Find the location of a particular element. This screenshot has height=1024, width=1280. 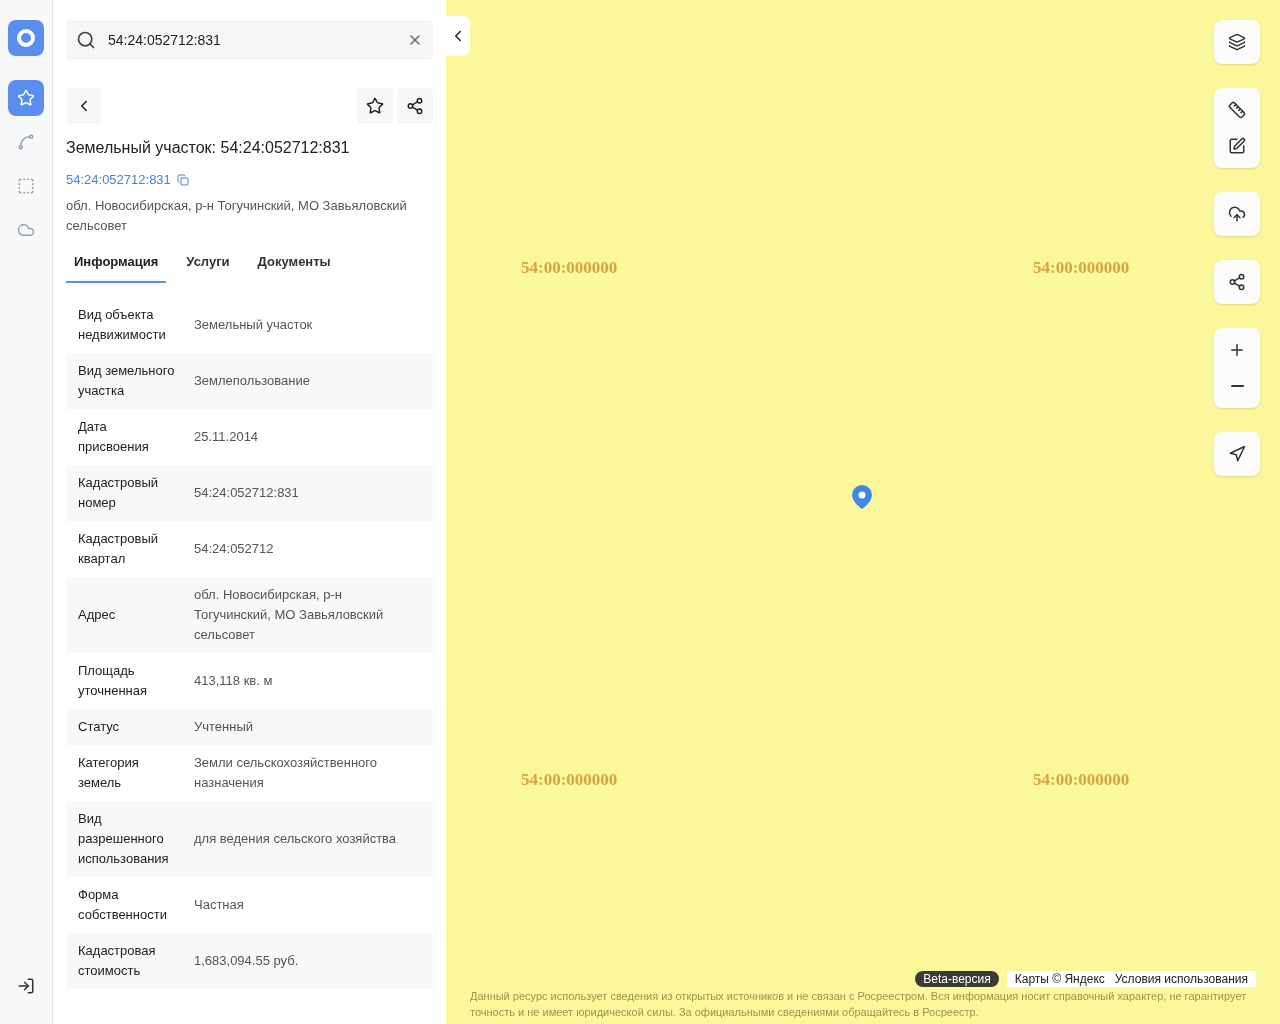

info-label: Кадастровый номер is located at coordinates (119, 493).